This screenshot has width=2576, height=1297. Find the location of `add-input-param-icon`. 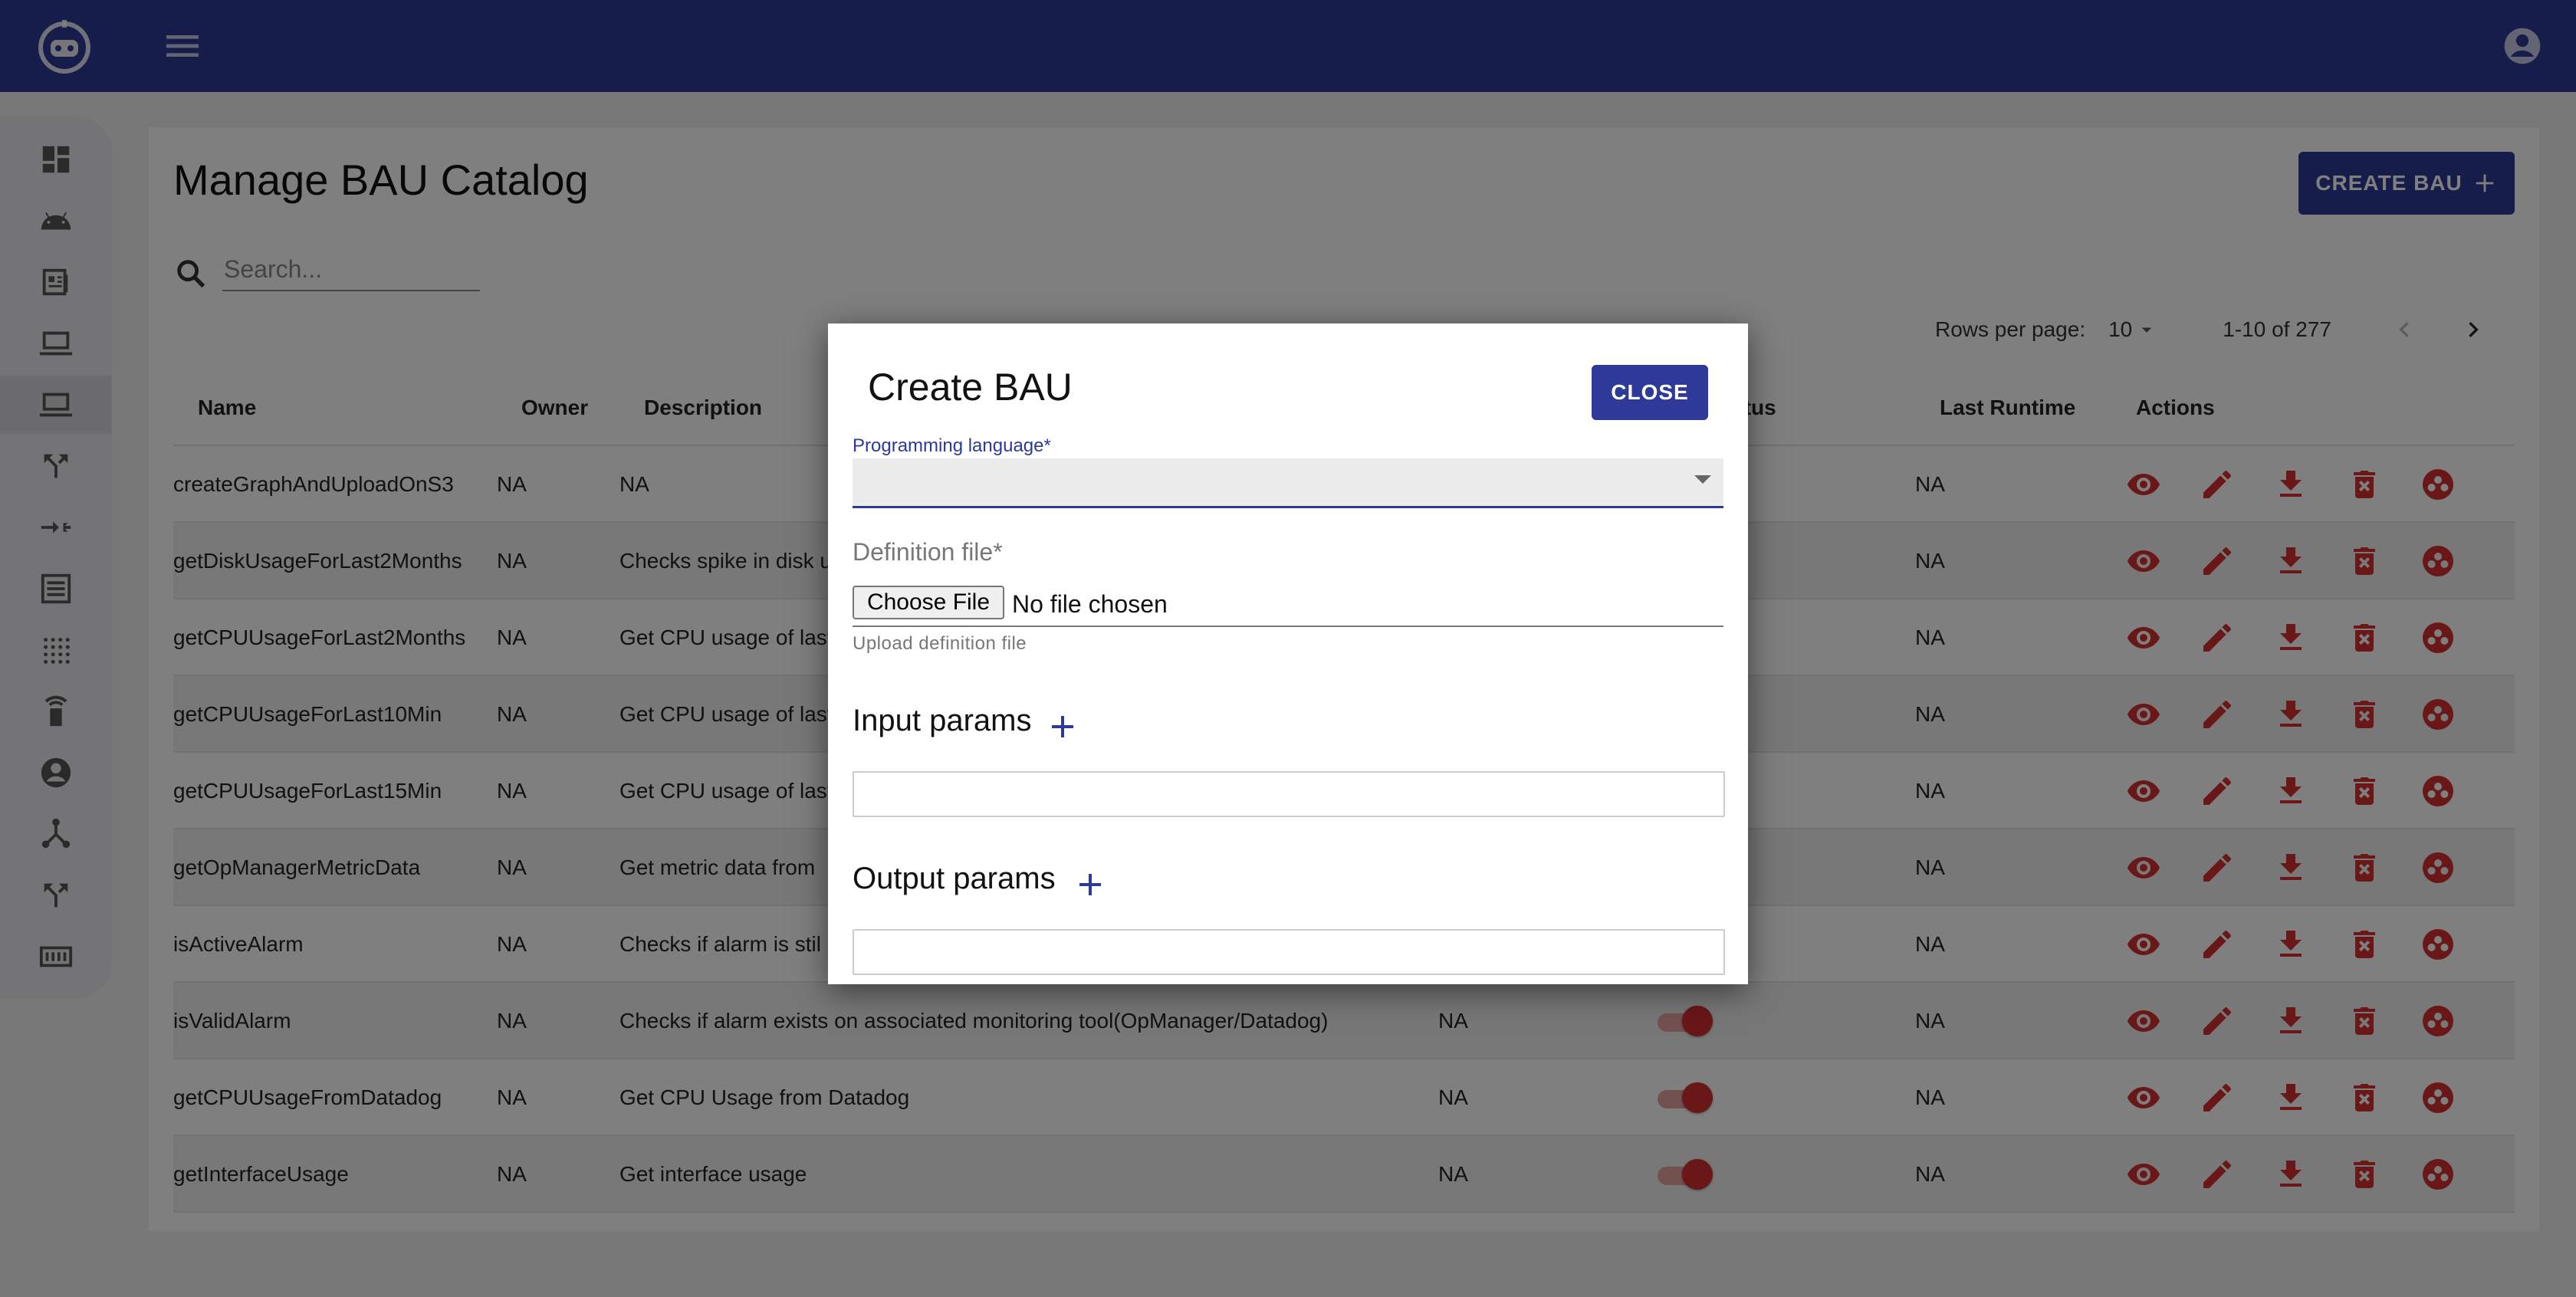

add-input-param-icon is located at coordinates (1062, 726).